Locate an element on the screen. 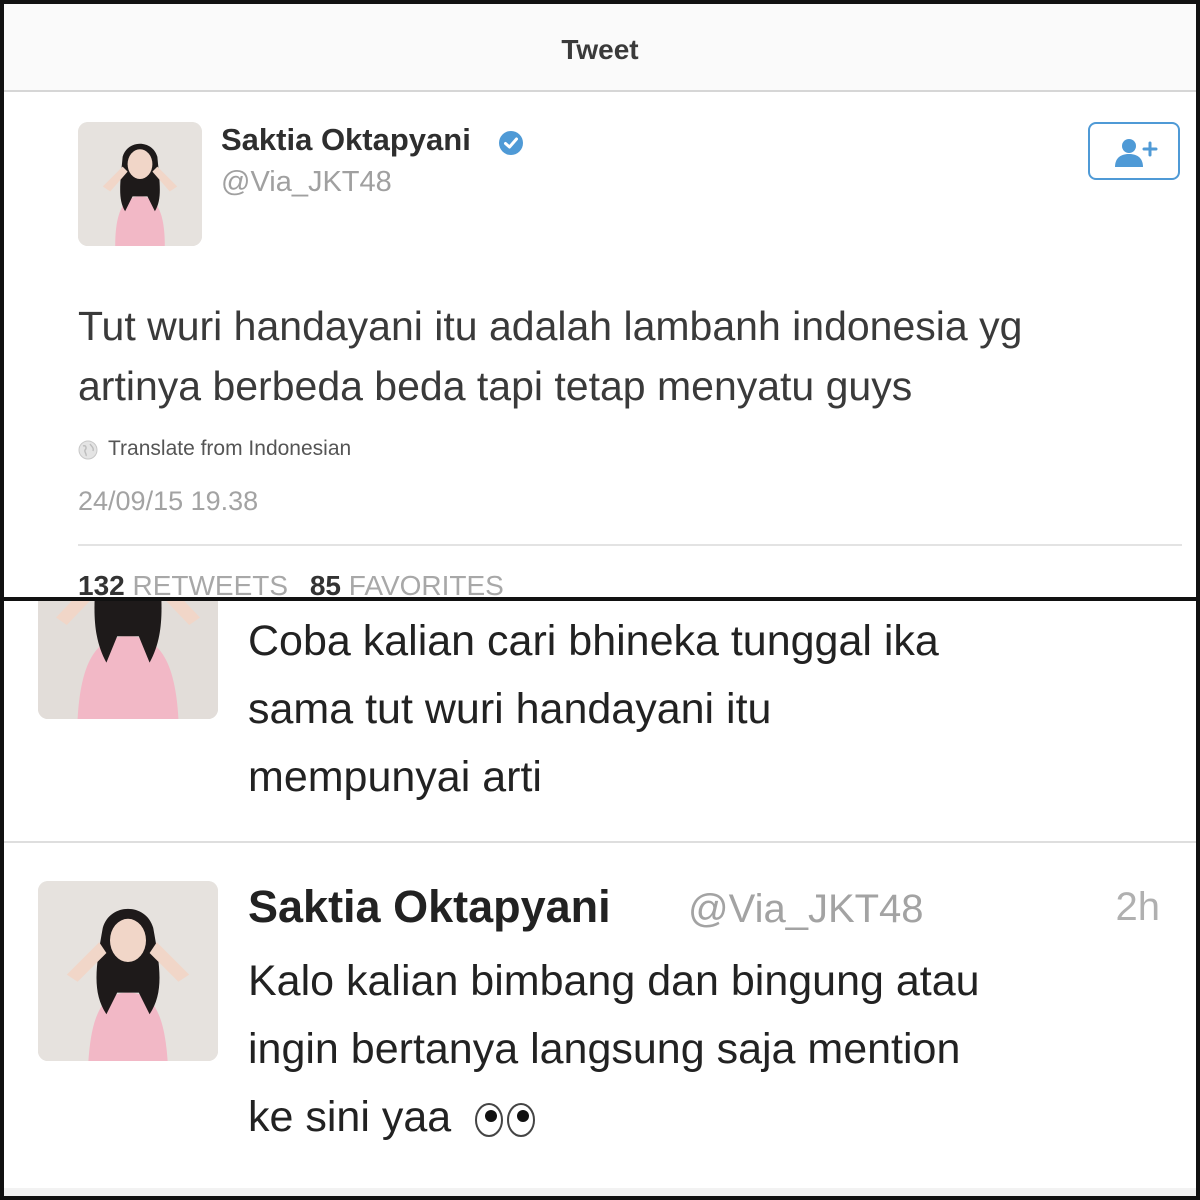 The image size is (1200, 1200). favorites-count: 85 is located at coordinates (325, 584).